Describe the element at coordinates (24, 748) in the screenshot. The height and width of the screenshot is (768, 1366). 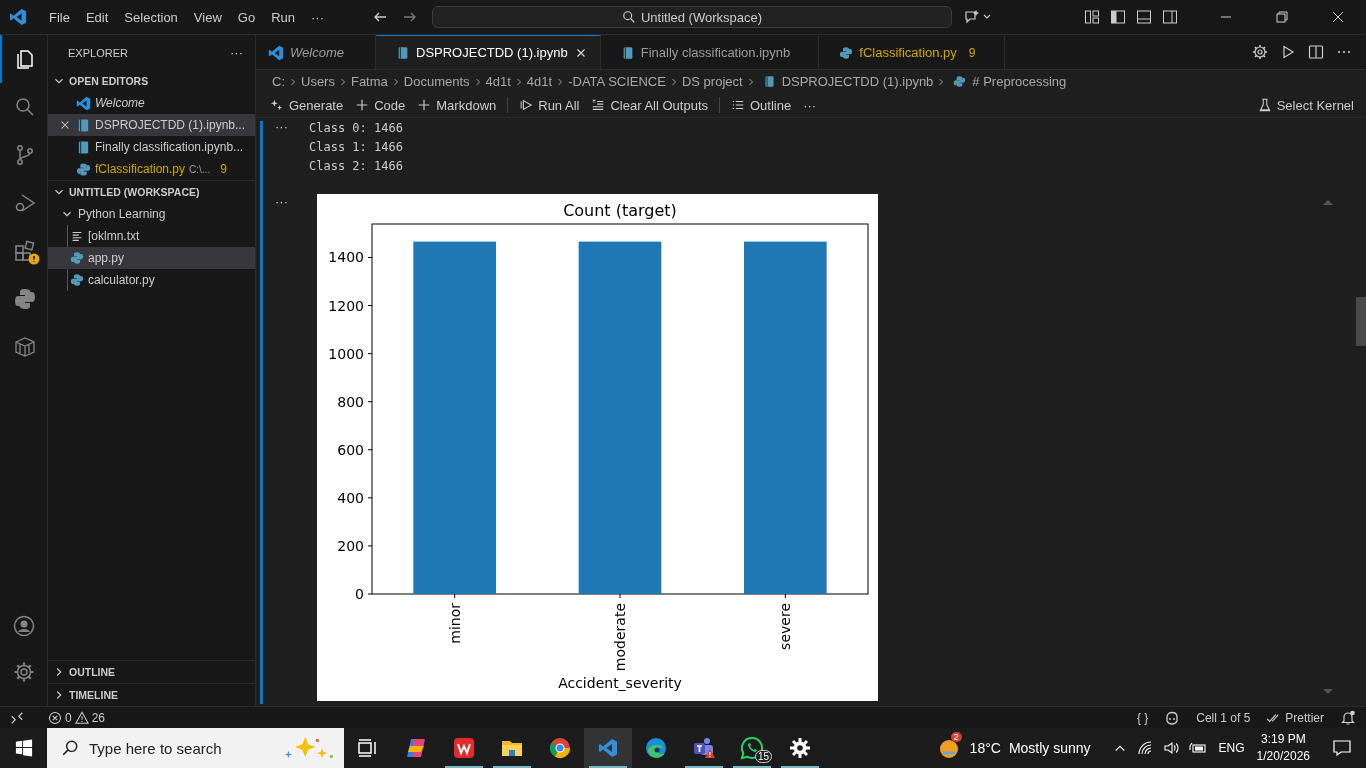
I see `windows-start-icon` at that location.